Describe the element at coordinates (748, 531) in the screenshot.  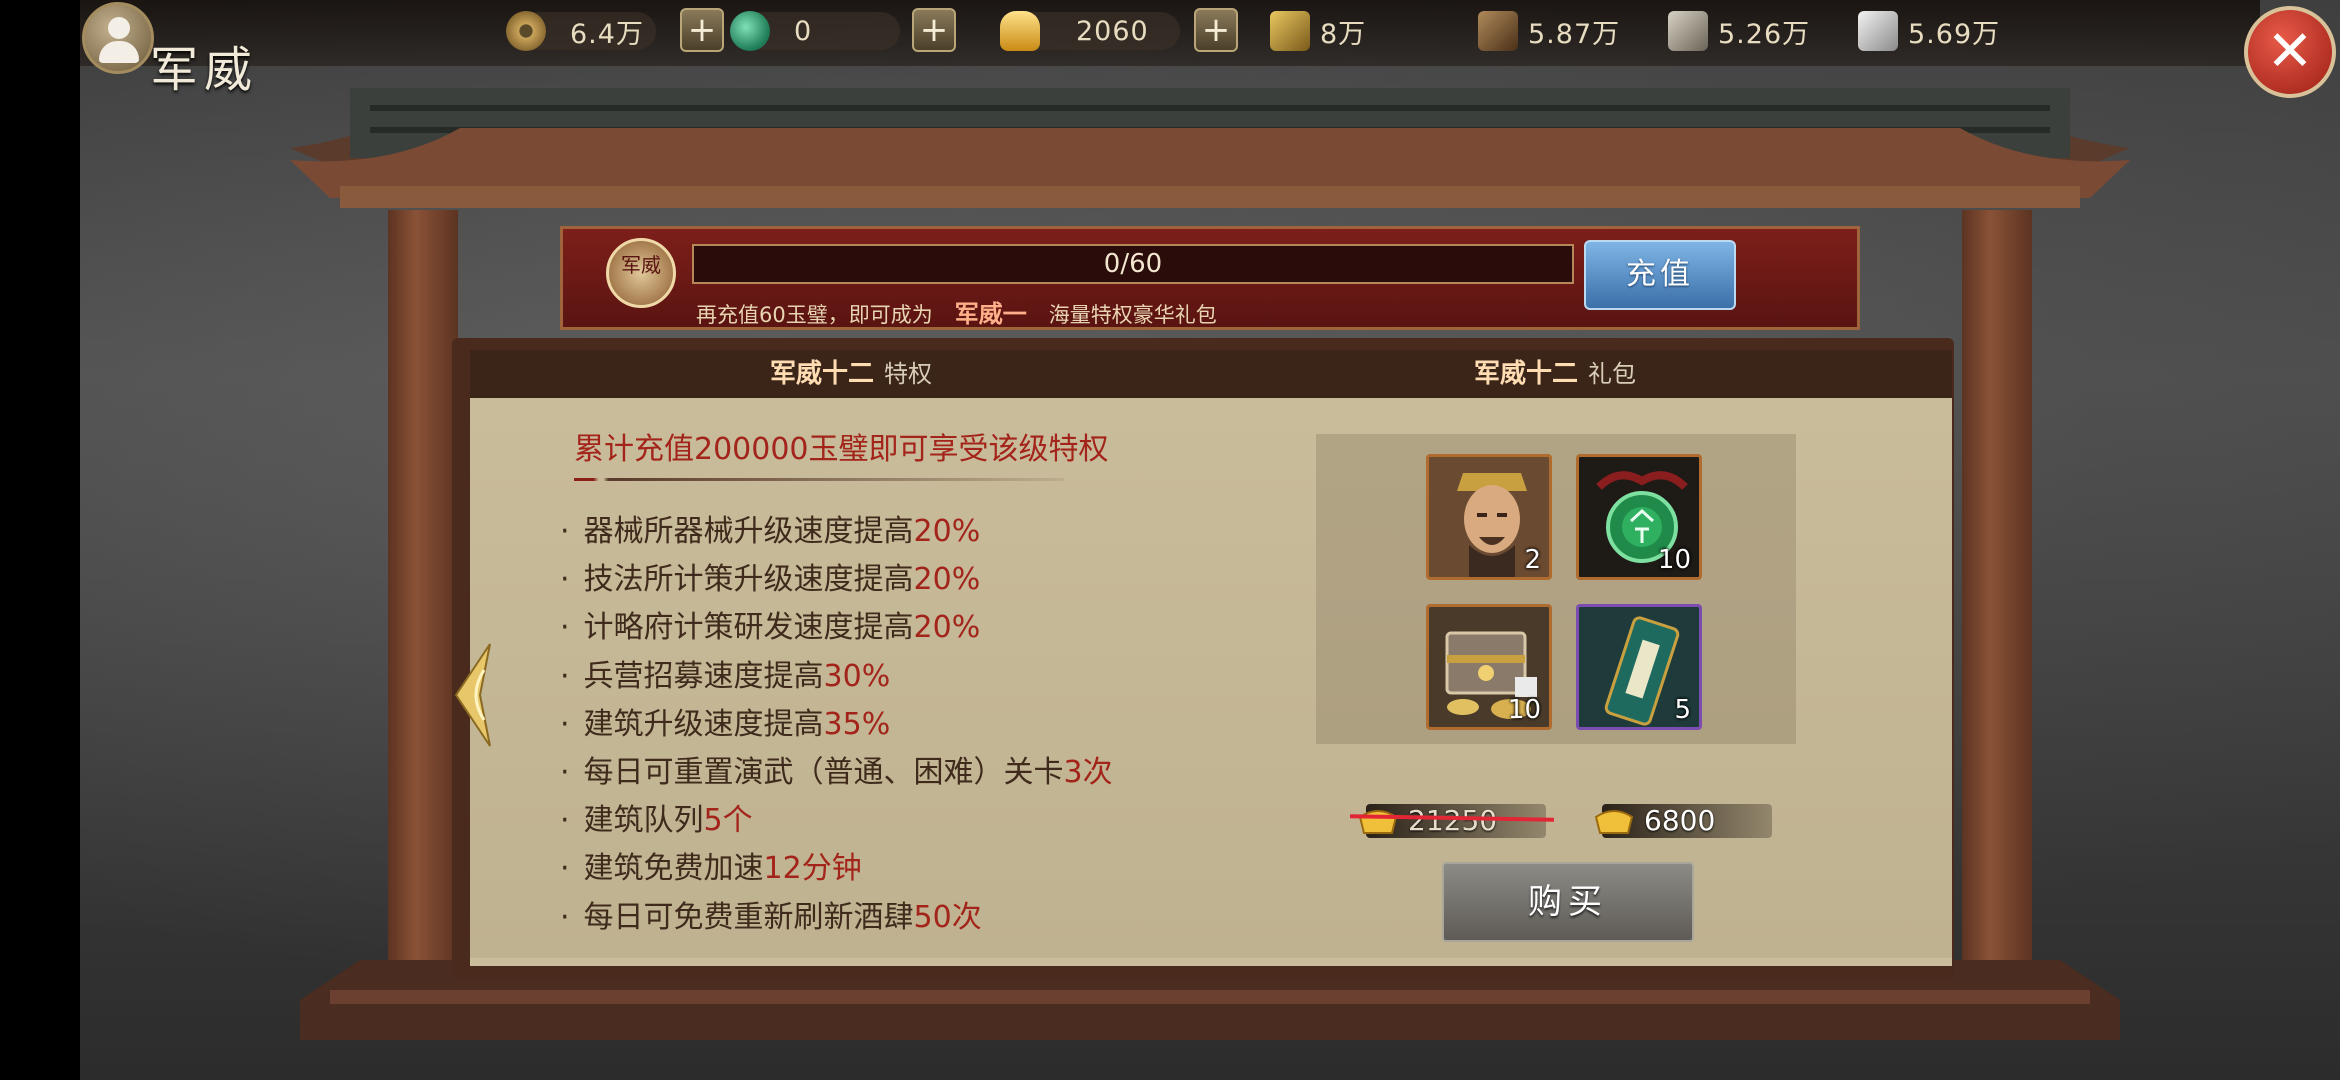
I see `privilege-text: 器械所器械升级速度提高` at that location.